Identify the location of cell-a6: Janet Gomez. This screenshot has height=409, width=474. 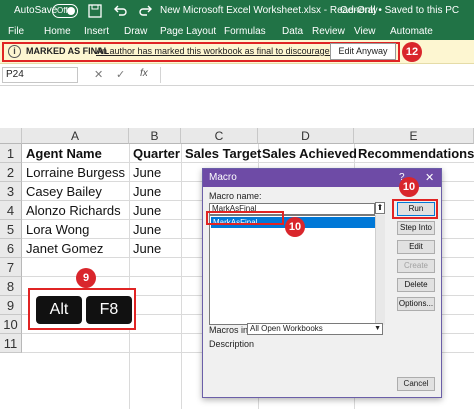
(63, 248).